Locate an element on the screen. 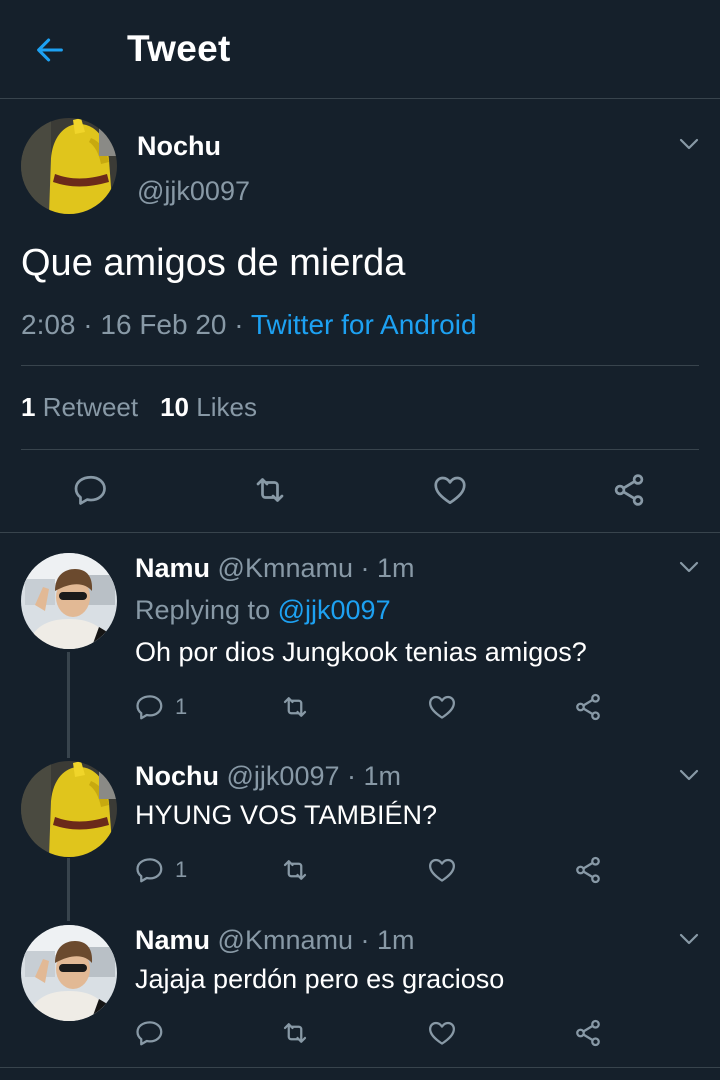  arrow-left-icon is located at coordinates (50, 50).